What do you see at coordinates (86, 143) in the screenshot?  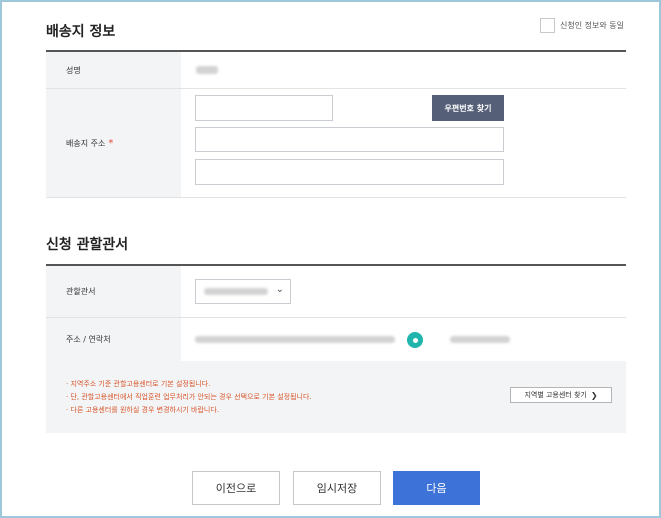 I see `address-label-text: 배송지 주소` at bounding box center [86, 143].